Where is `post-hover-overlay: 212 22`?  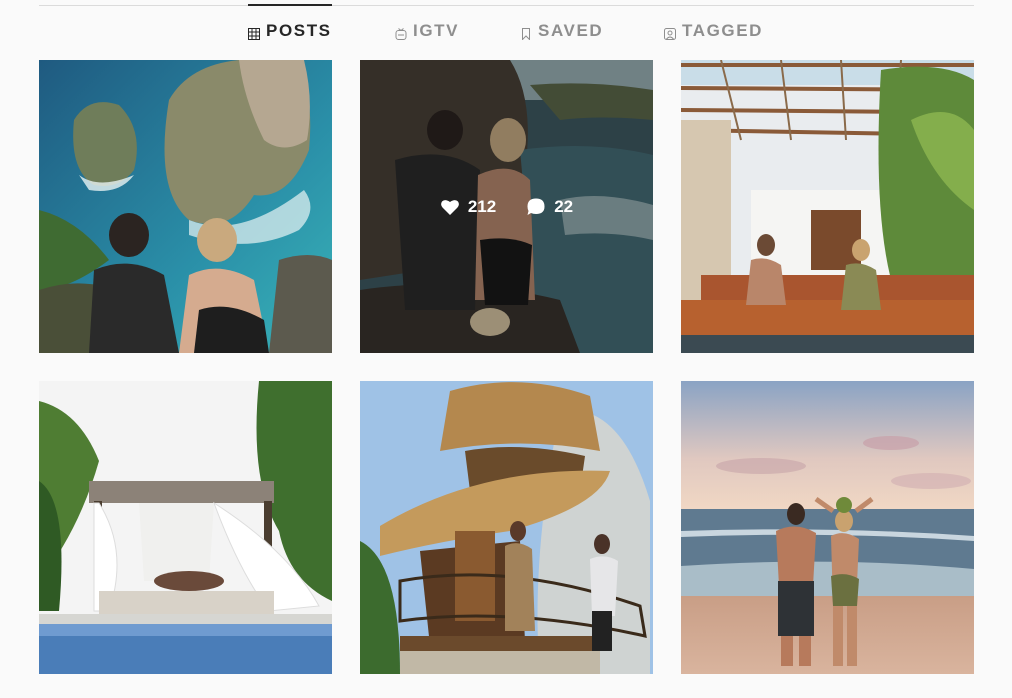
post-hover-overlay: 212 22 is located at coordinates (506, 206).